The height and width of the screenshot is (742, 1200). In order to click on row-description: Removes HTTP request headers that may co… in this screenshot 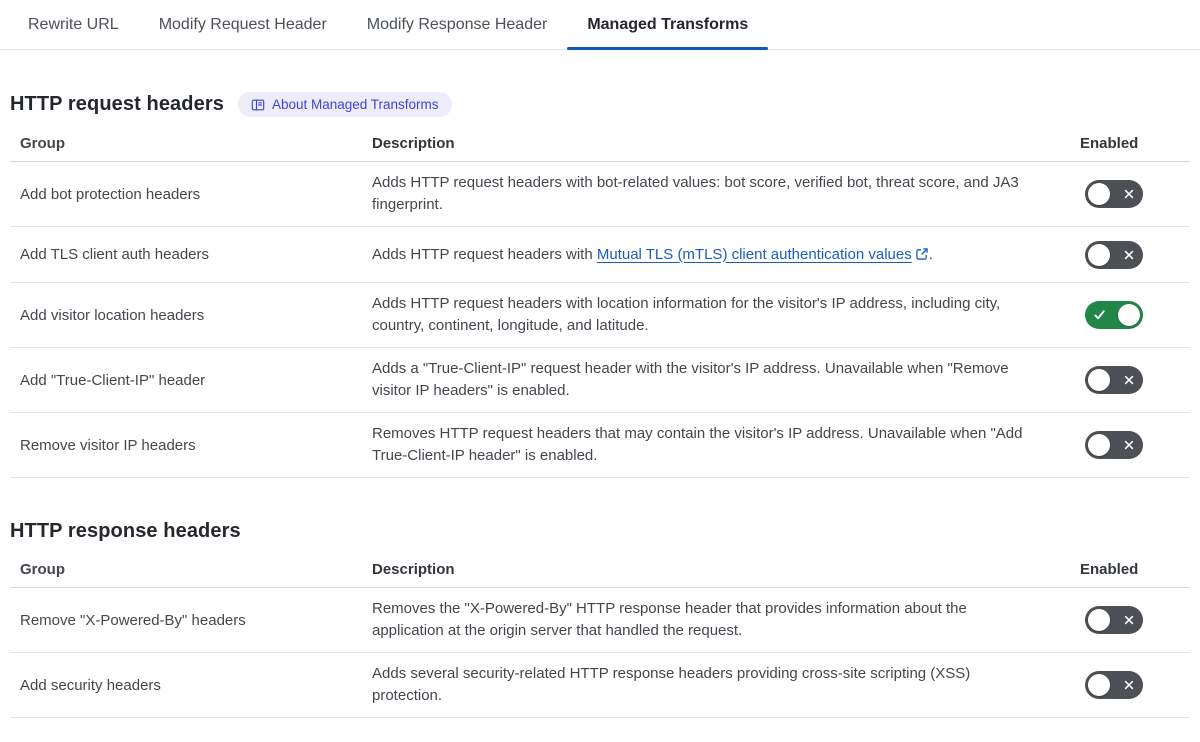, I will do `click(697, 444)`.